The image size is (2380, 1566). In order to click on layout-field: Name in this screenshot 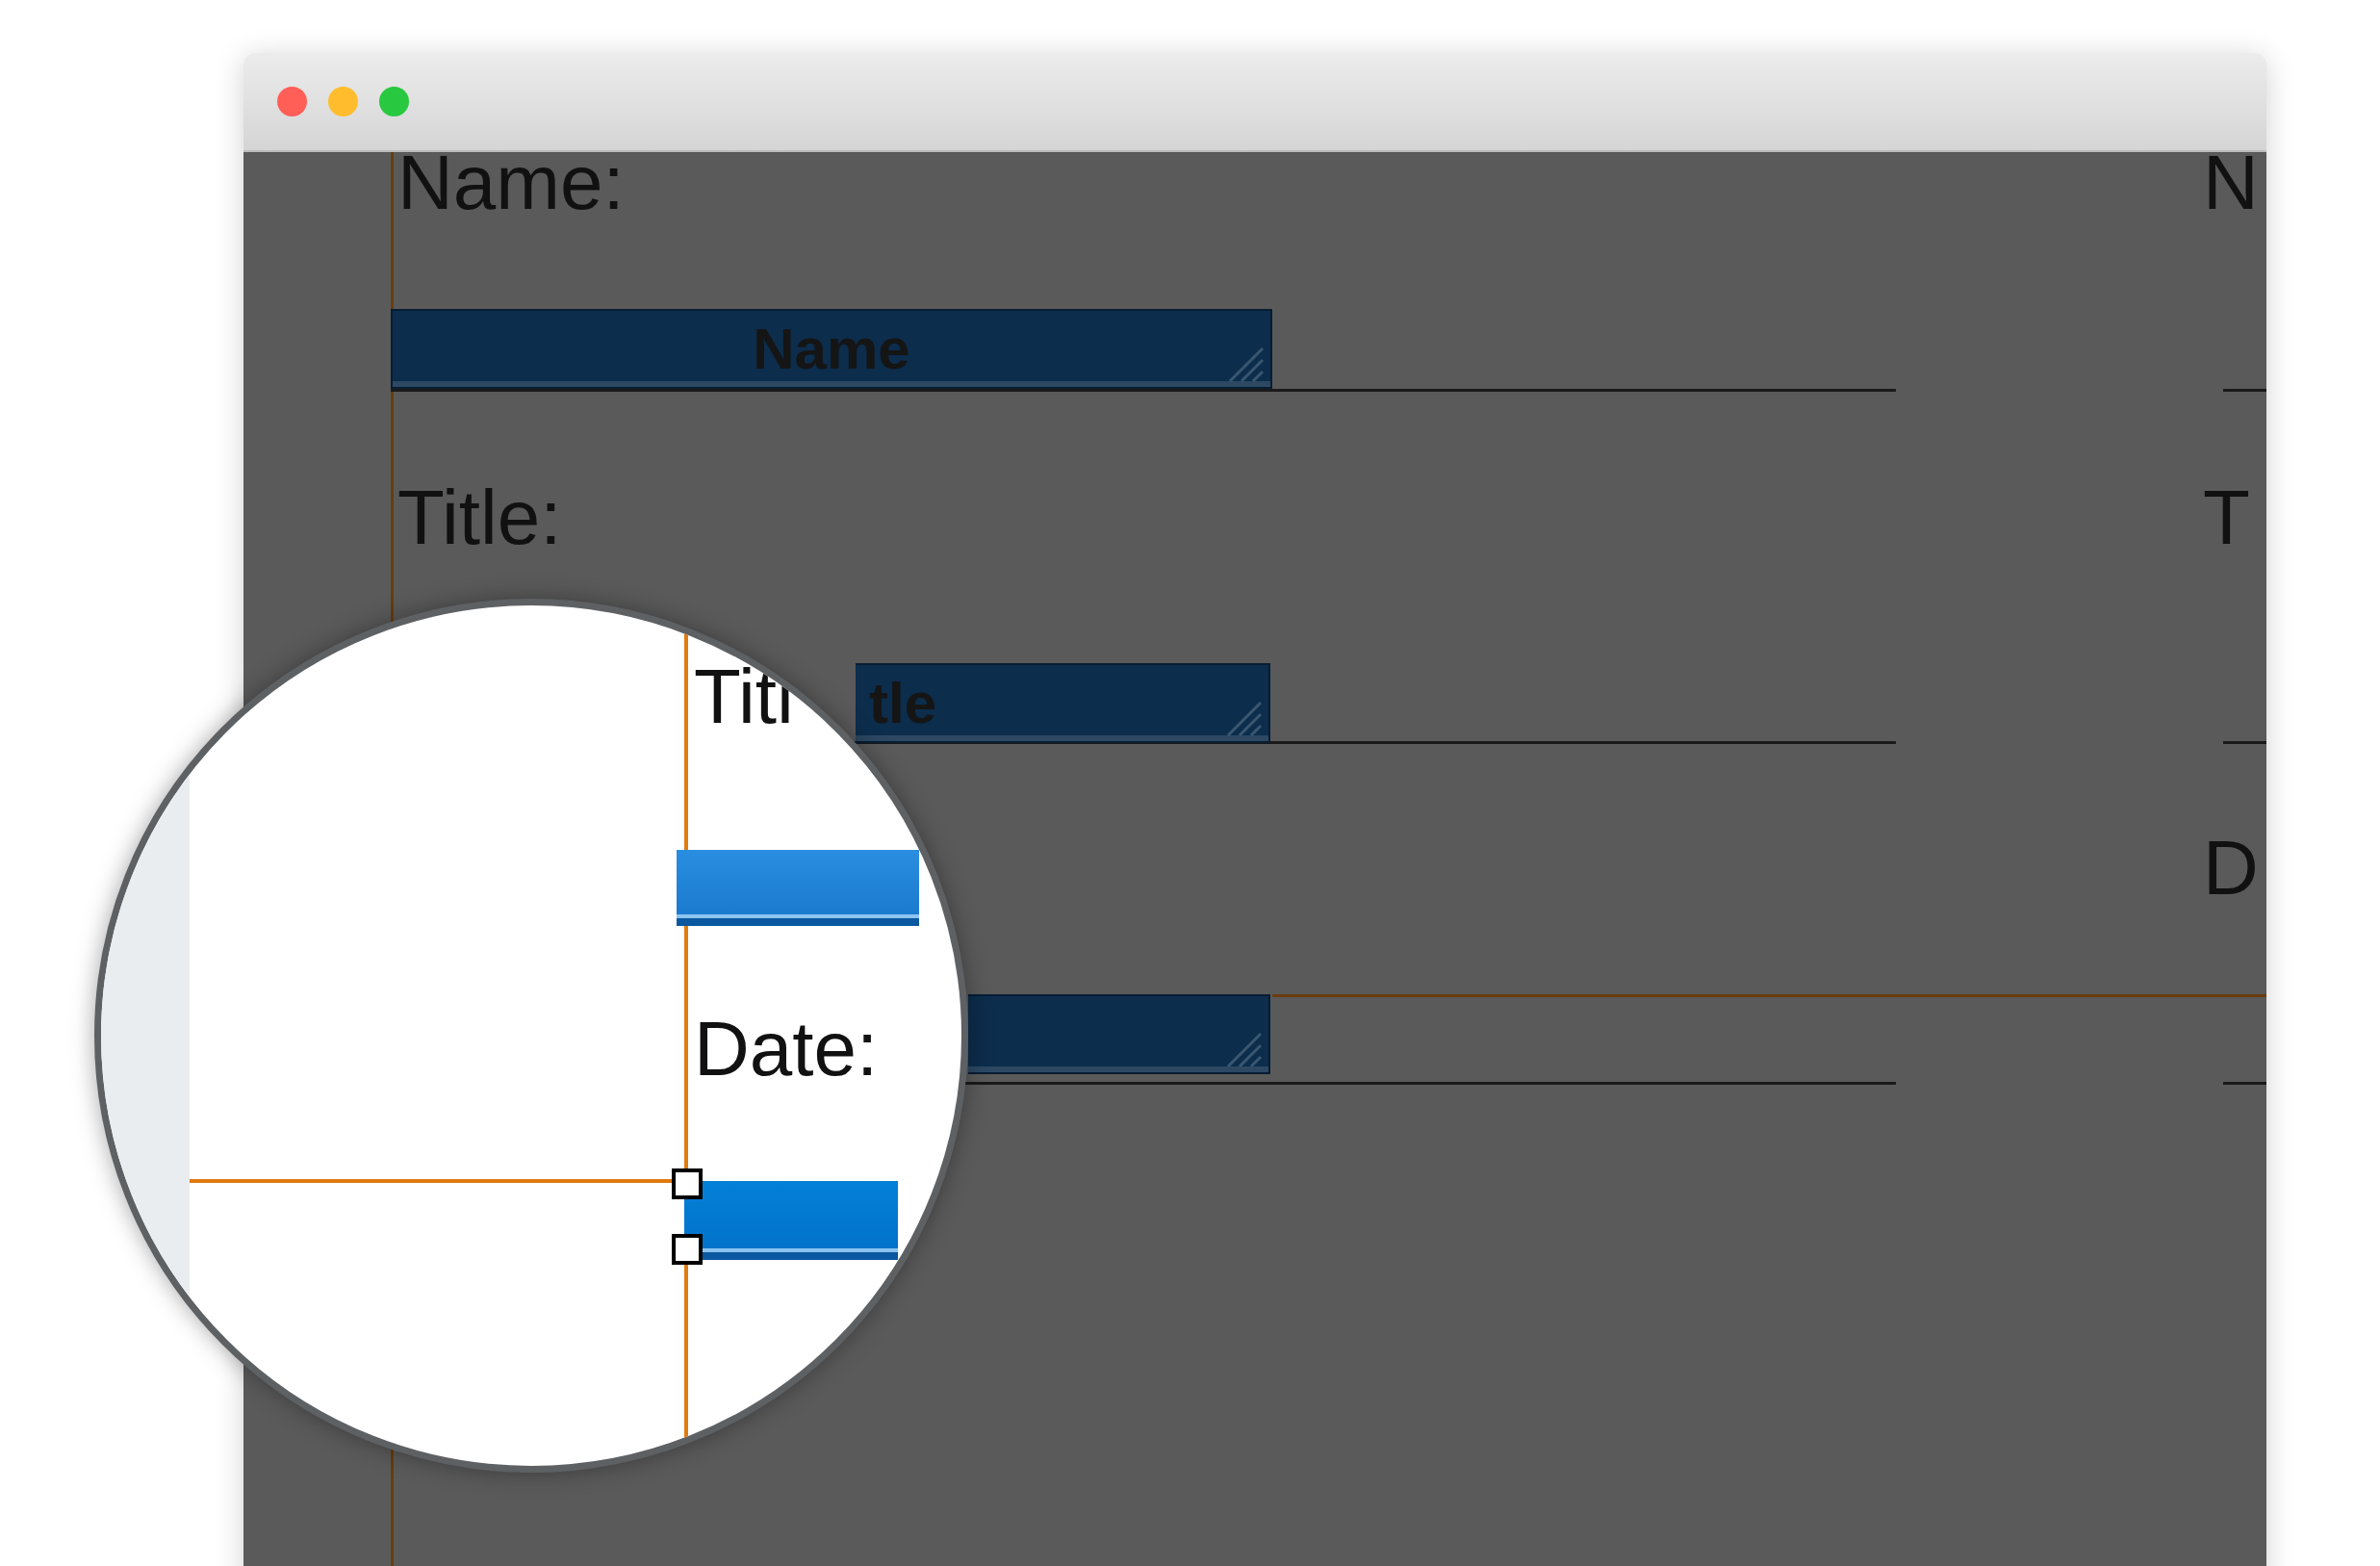, I will do `click(832, 349)`.